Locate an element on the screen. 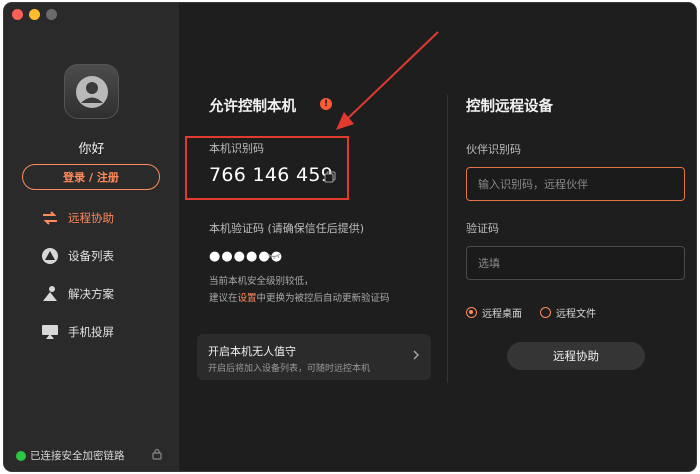  close-window-button is located at coordinates (17, 14).